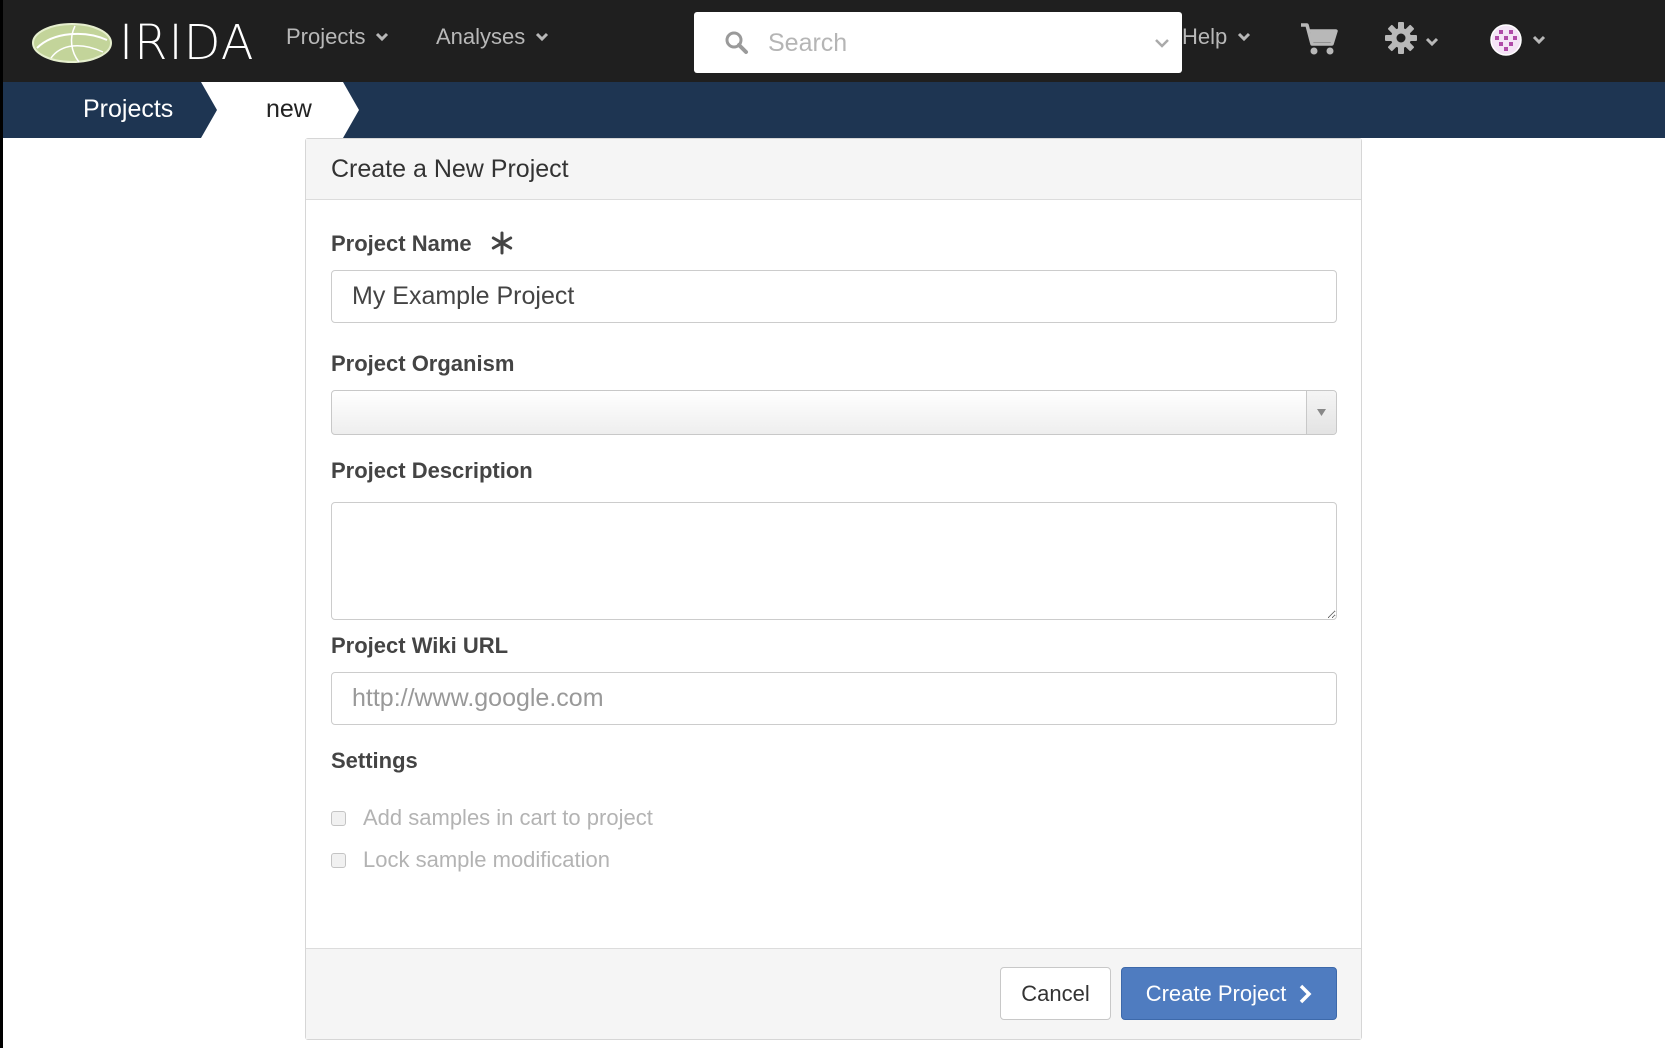  I want to click on cancel-button: Cancel, so click(1055, 993).